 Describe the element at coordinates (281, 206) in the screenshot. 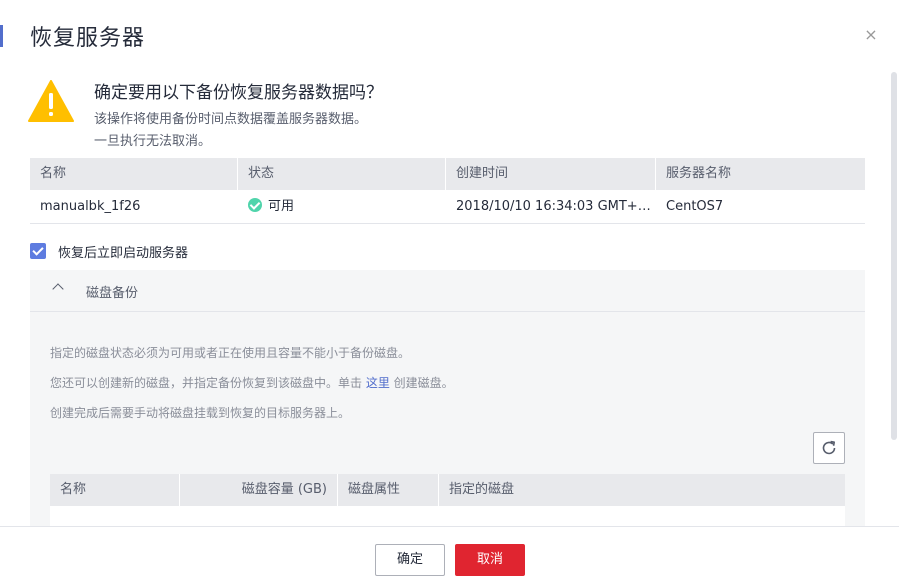

I see `status-text: 可用` at that location.